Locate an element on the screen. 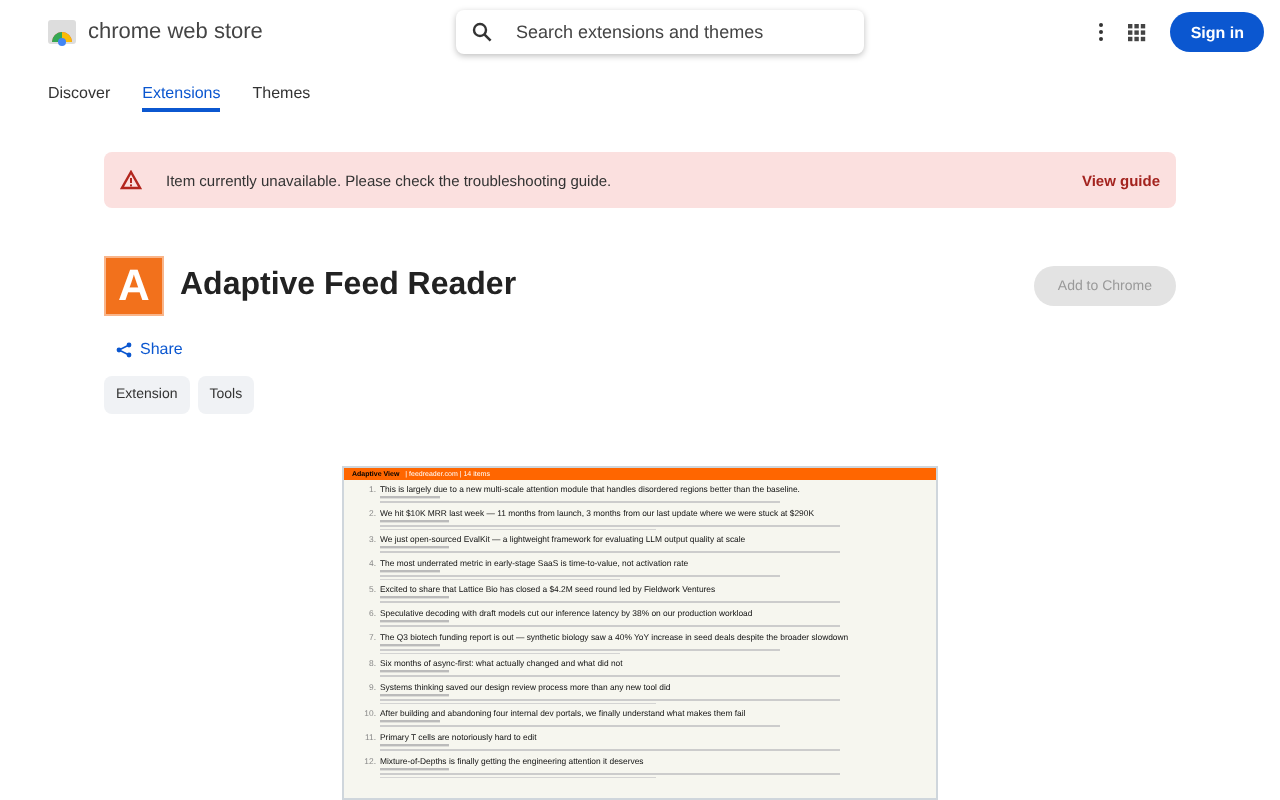 The height and width of the screenshot is (800, 1280). share-link: Share is located at coordinates (149, 349).